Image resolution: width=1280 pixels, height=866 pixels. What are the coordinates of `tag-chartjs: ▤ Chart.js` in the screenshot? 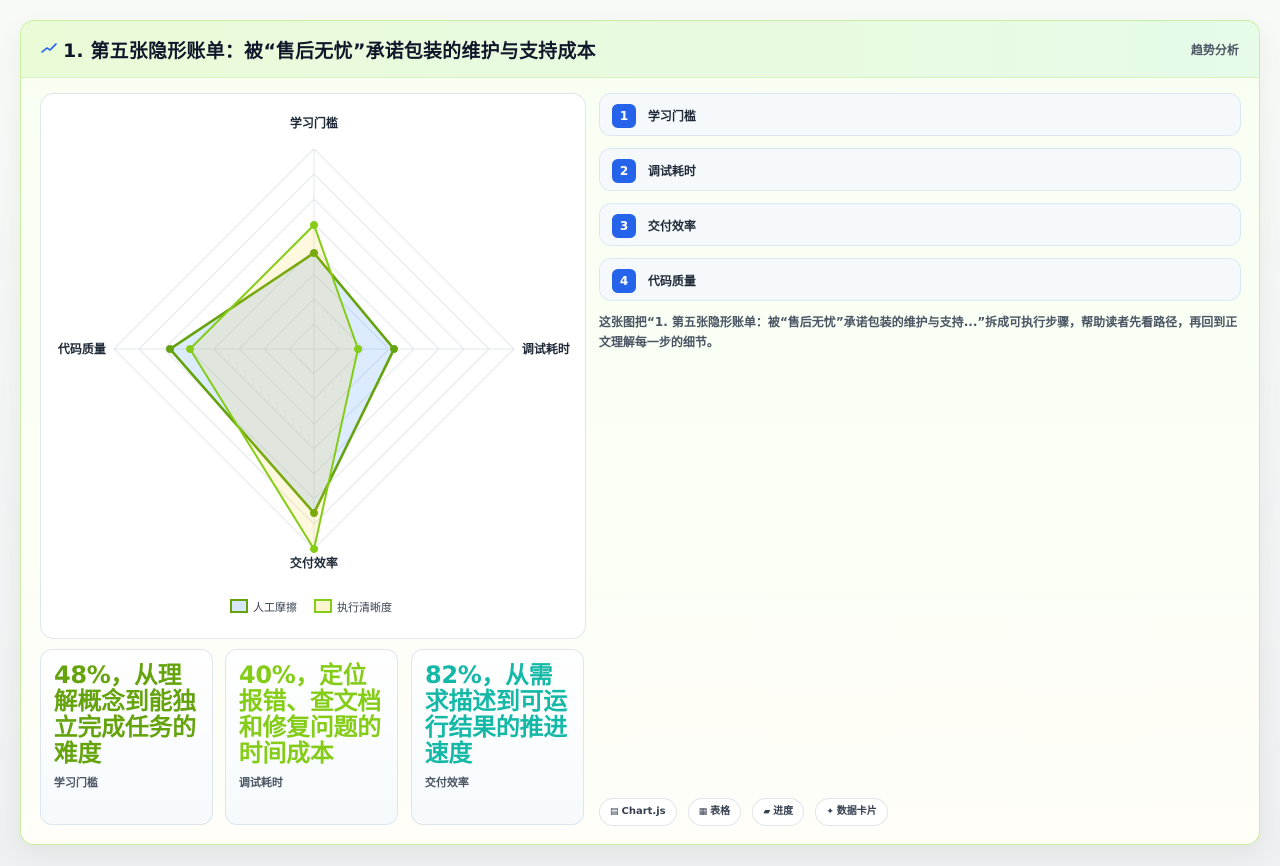 It's located at (638, 812).